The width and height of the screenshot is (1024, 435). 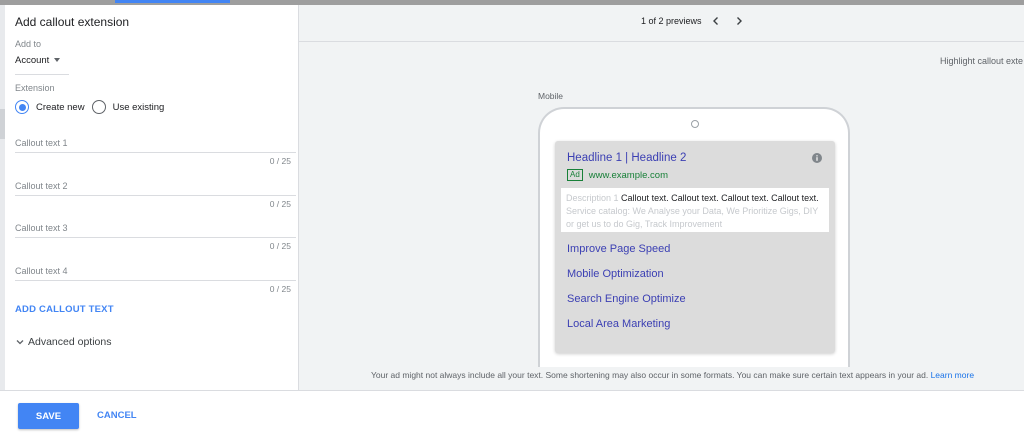 What do you see at coordinates (739, 21) in the screenshot?
I see `chevron-right-icon` at bounding box center [739, 21].